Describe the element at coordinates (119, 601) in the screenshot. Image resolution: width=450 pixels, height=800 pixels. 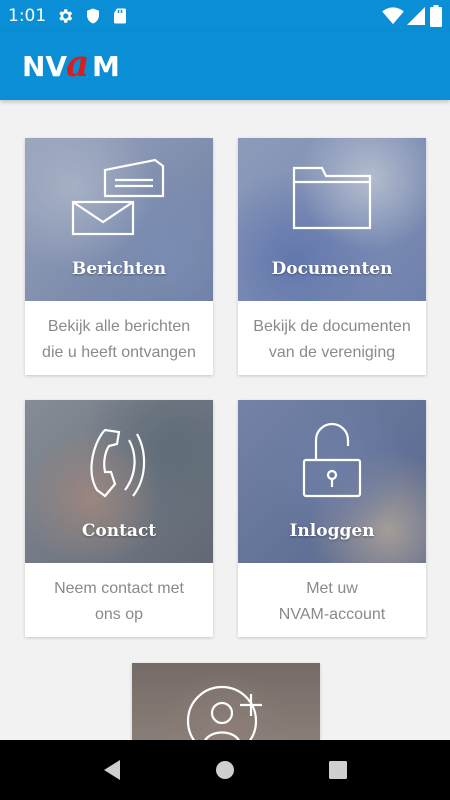
I see `card-description: Neem contact met ons op` at that location.